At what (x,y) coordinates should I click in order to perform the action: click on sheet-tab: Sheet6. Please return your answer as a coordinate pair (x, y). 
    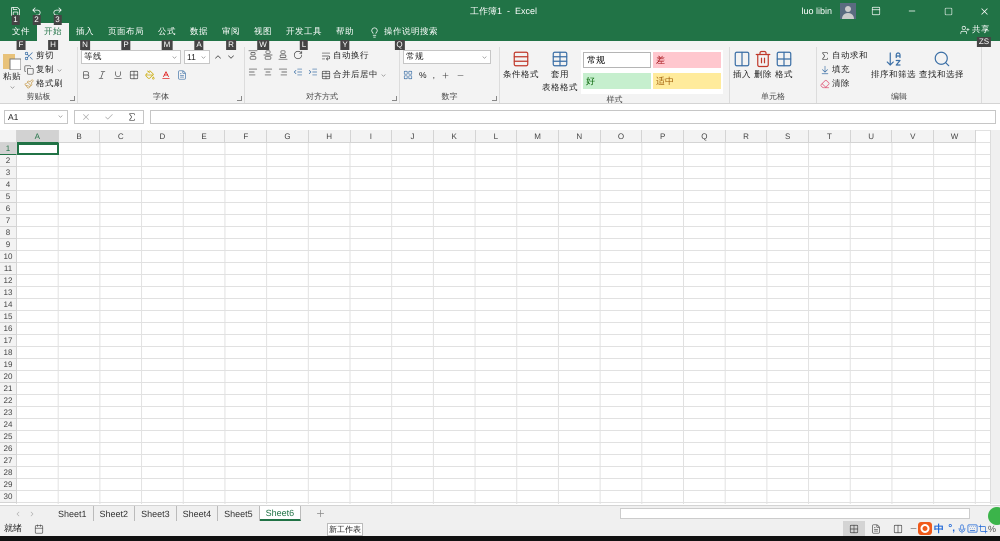
    Looking at the image, I should click on (281, 513).